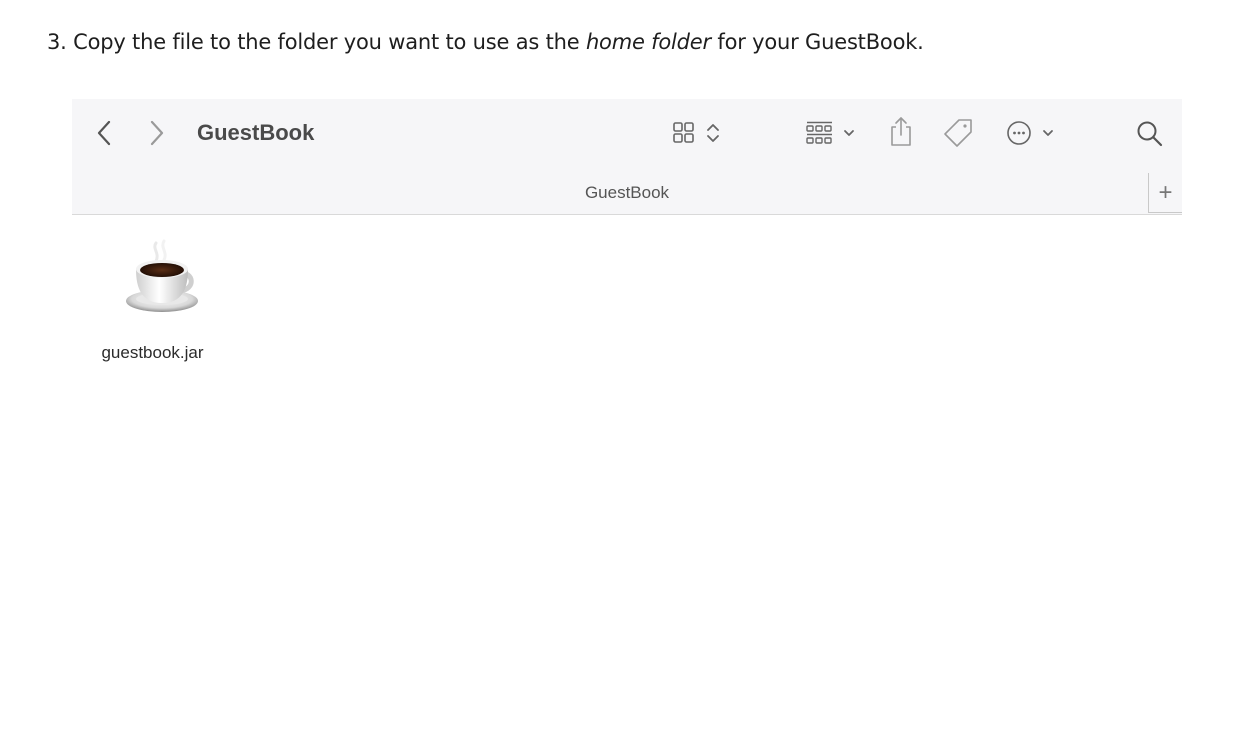  What do you see at coordinates (152, 352) in the screenshot?
I see `file-name-label: guestbook.jar` at bounding box center [152, 352].